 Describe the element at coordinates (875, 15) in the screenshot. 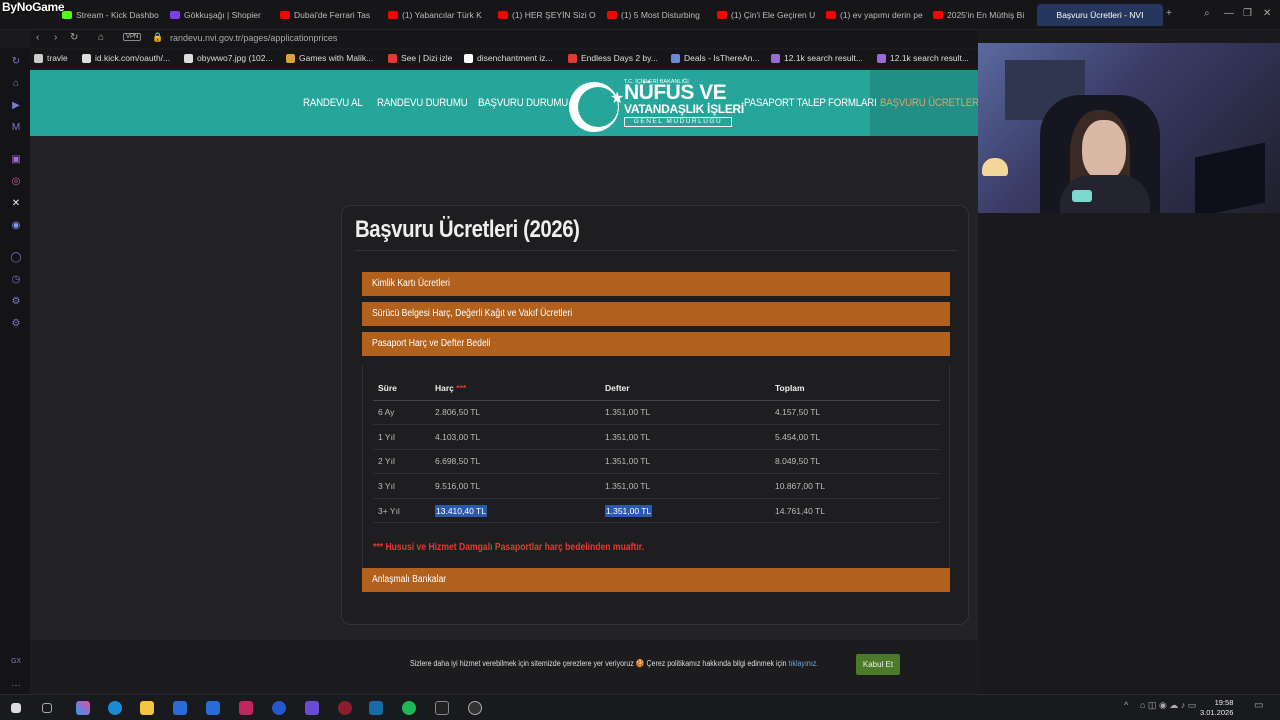

I see `browser-tab: (1) ev yapımı derin pe` at that location.